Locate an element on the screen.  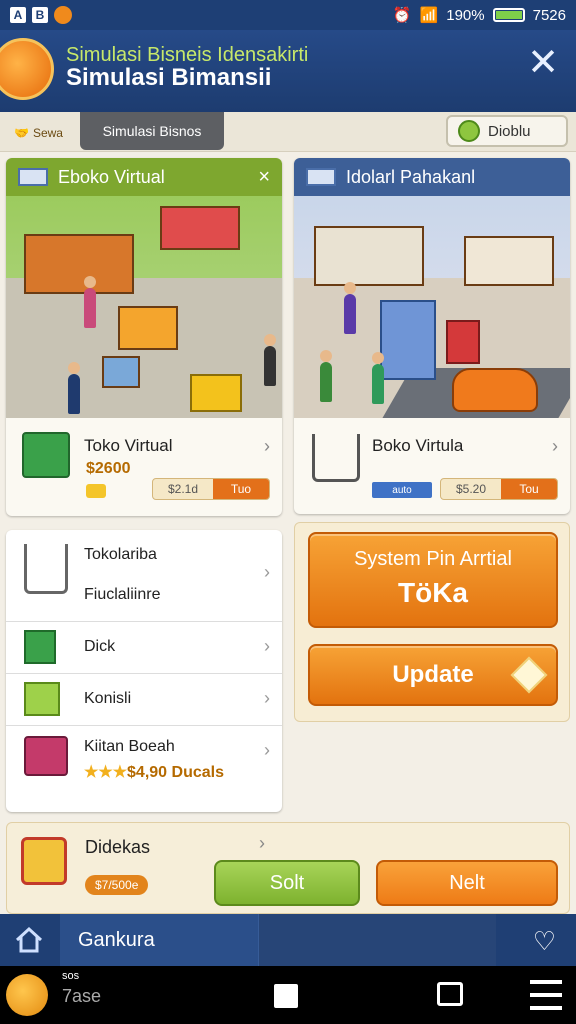
nav-middle is located at coordinates (377, 940).